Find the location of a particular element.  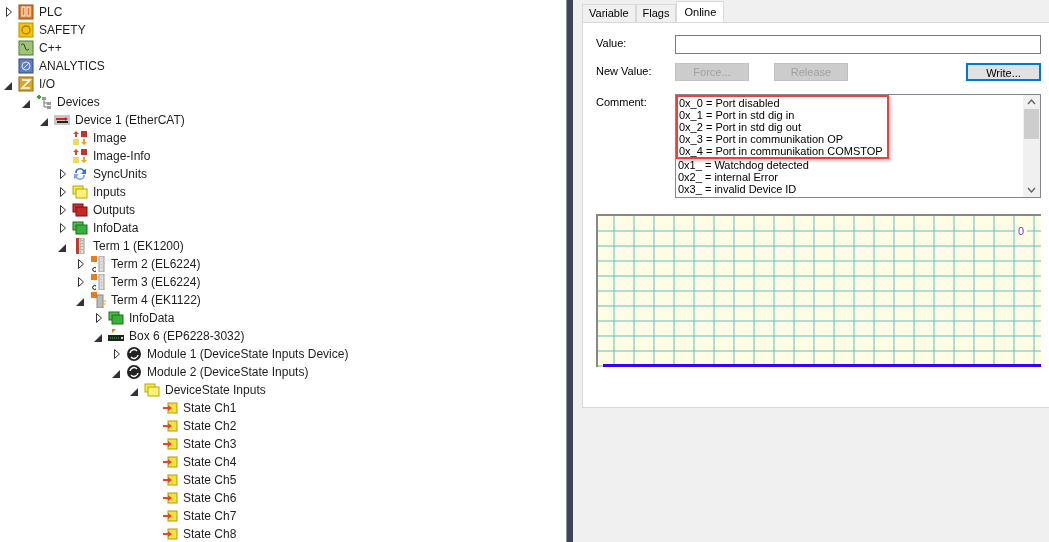

box-module-icon is located at coordinates (116, 336).